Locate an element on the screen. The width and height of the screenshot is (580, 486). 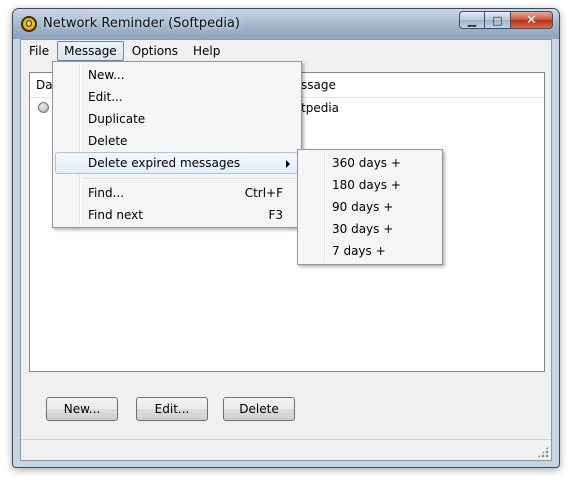
menu-item-delete: Delete is located at coordinates (177, 141).